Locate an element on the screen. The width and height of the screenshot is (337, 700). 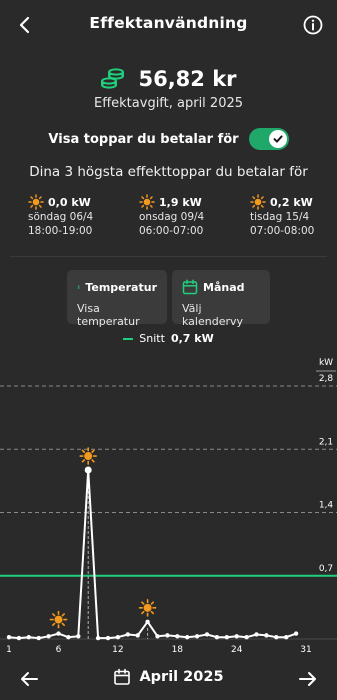
divider is located at coordinates (168, 256).